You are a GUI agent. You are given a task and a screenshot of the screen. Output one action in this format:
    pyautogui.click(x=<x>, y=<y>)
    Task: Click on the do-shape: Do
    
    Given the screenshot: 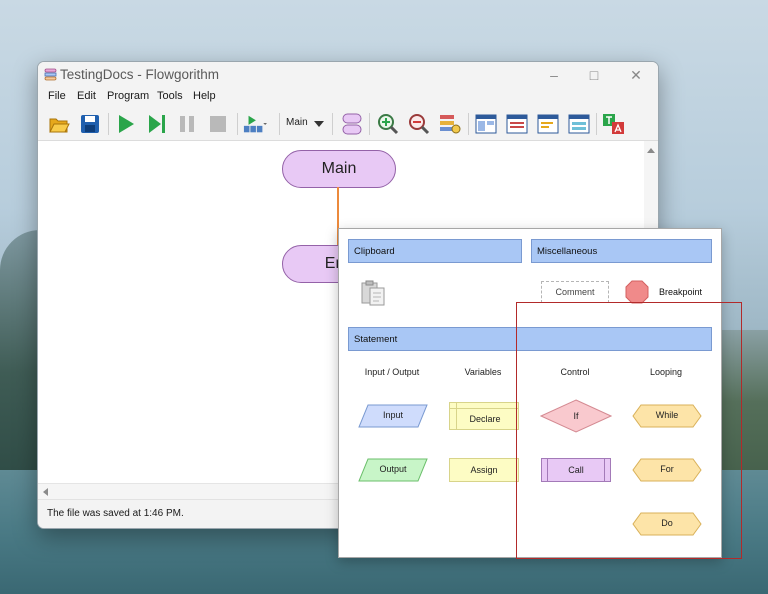 What is the action you would take?
    pyautogui.click(x=667, y=524)
    